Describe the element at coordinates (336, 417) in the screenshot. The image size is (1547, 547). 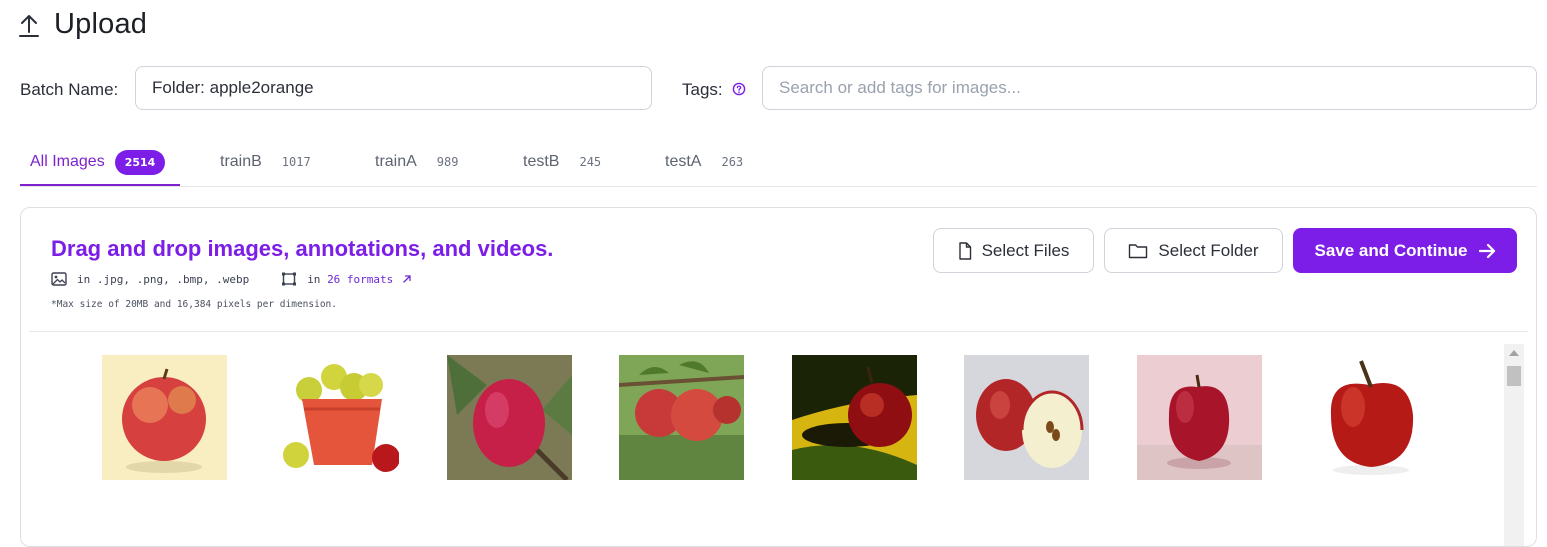
I see `thumbnail-basket-yellow-apples` at that location.